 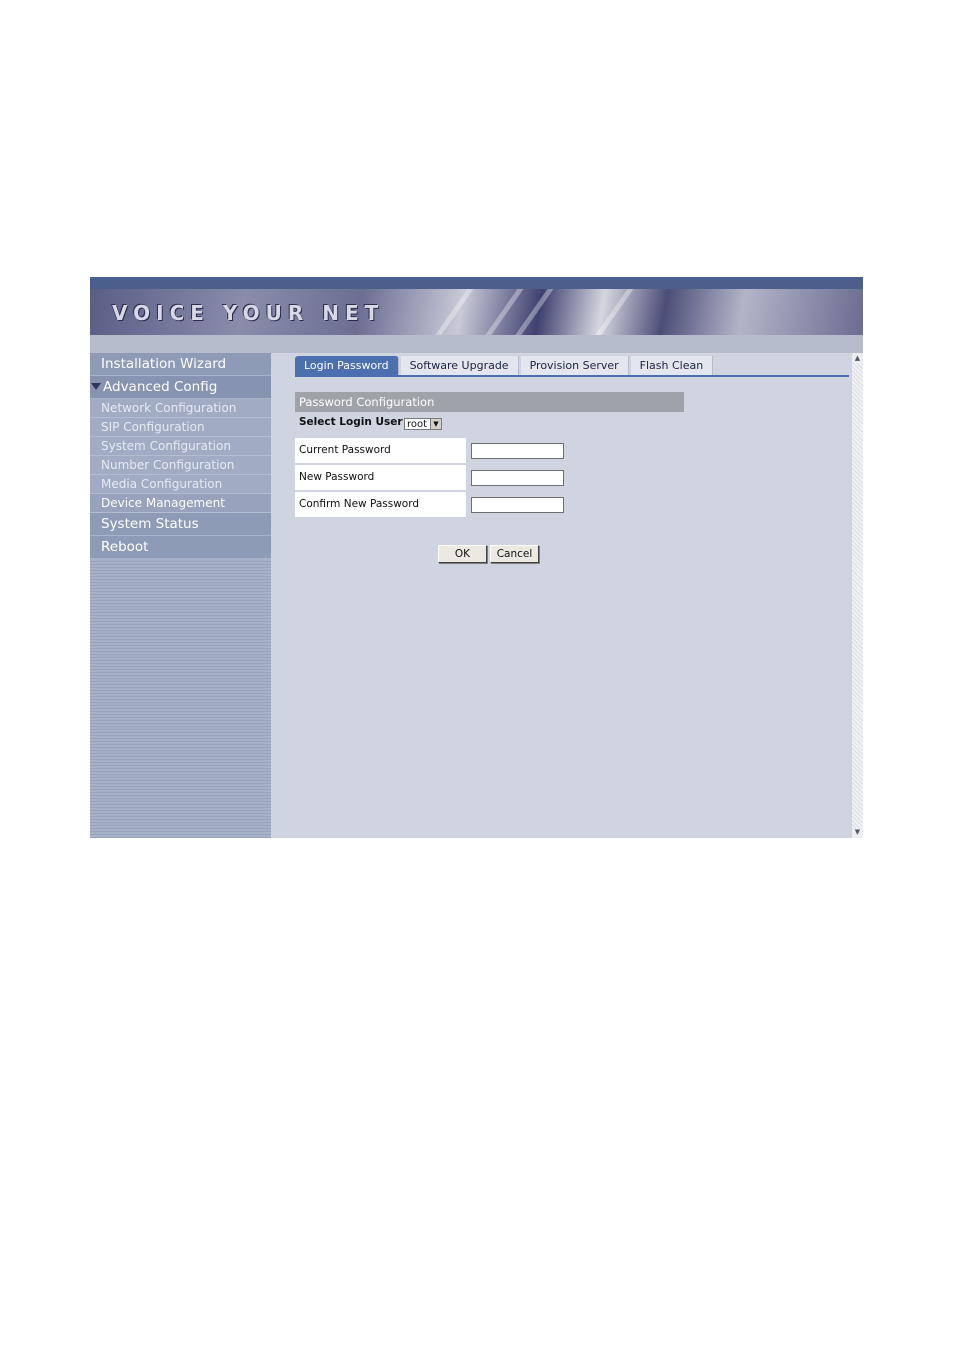 What do you see at coordinates (380, 504) in the screenshot?
I see `confirm-new-password-label: Confirm New Password` at bounding box center [380, 504].